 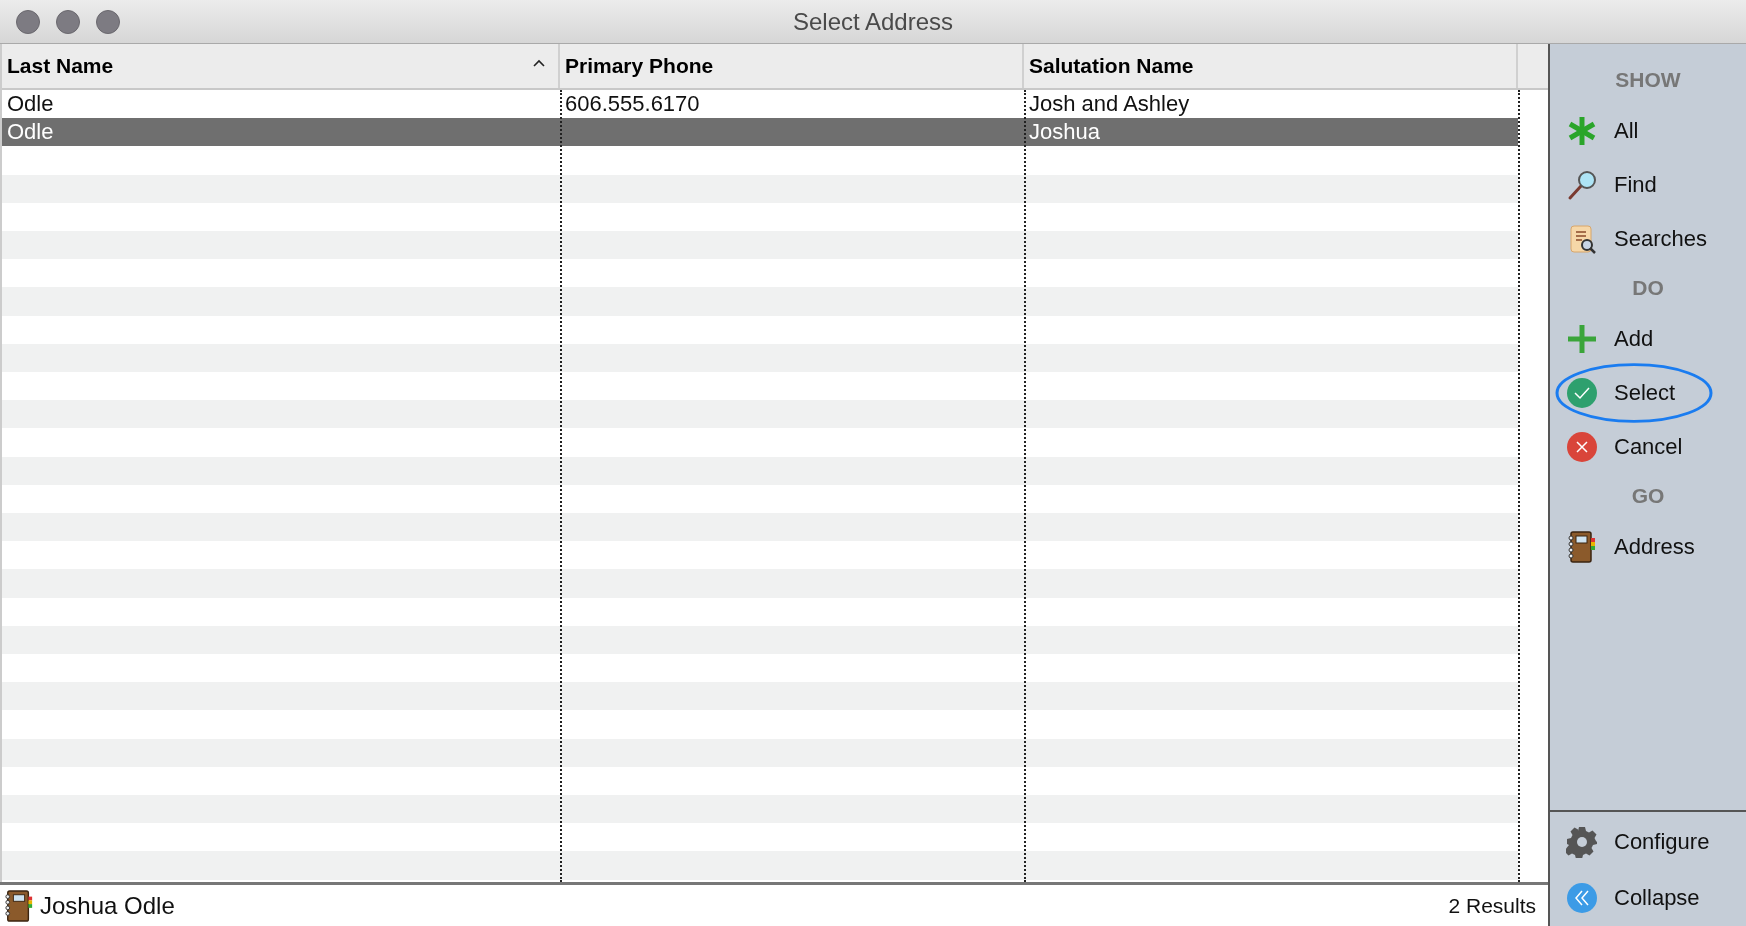 What do you see at coordinates (760, 132) in the screenshot?
I see `table-row: Odle Joshua` at bounding box center [760, 132].